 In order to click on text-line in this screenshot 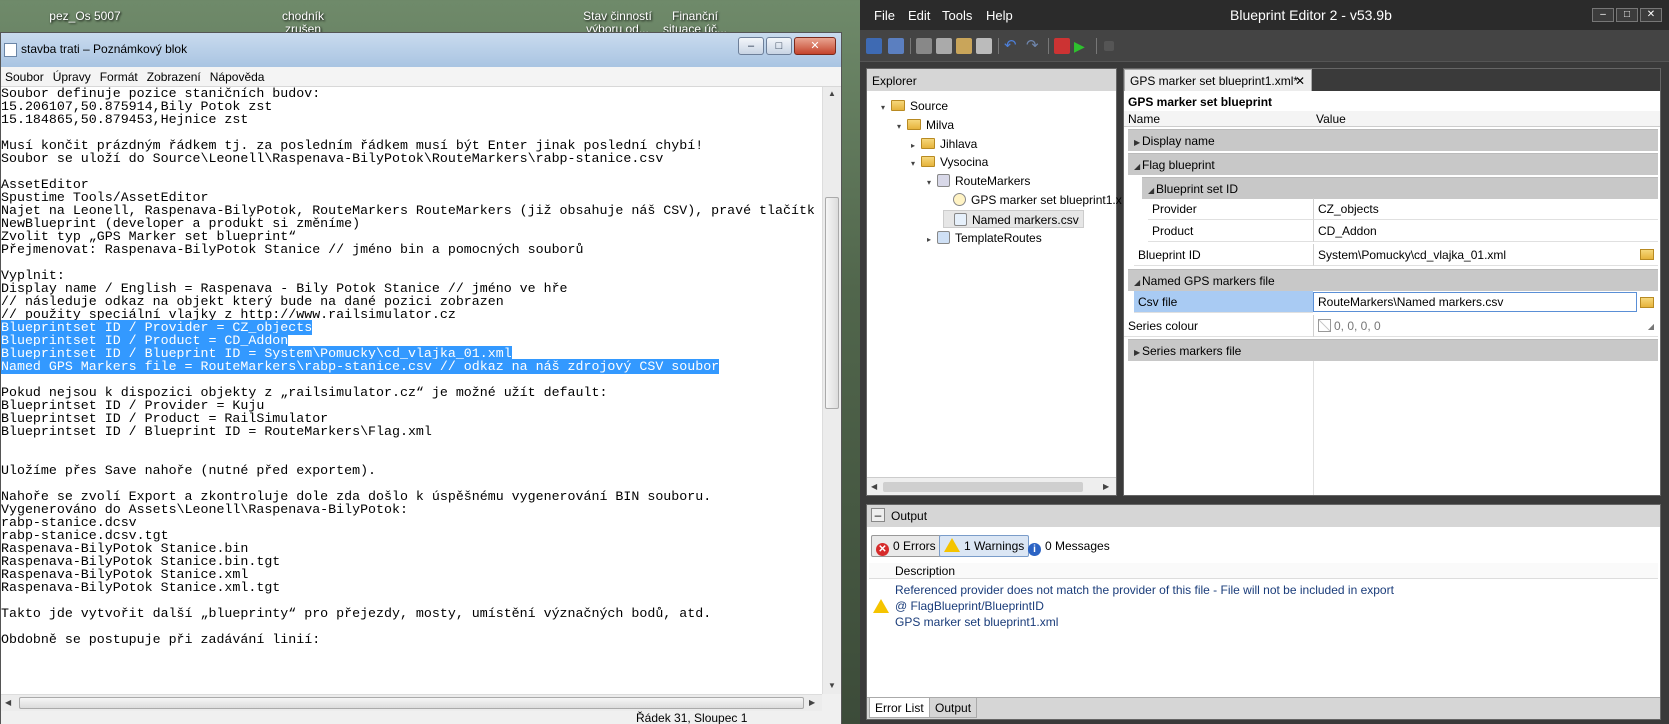, I will do `click(411, 262)`.